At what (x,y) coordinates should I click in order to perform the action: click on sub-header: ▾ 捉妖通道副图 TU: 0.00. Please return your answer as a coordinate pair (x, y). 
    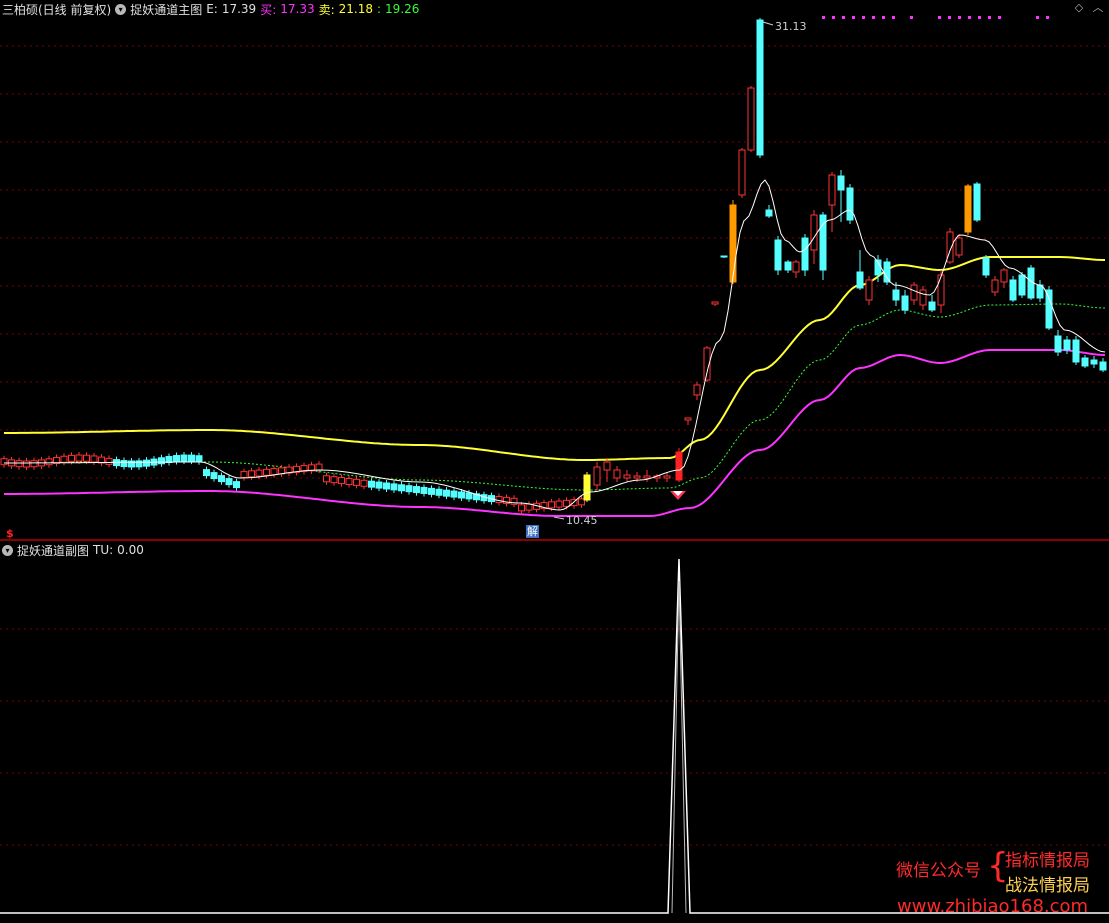
    Looking at the image, I should click on (73, 550).